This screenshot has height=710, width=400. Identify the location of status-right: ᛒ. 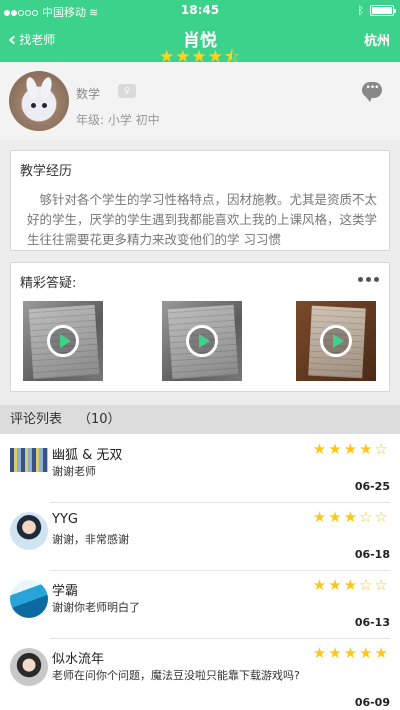
(376, 10).